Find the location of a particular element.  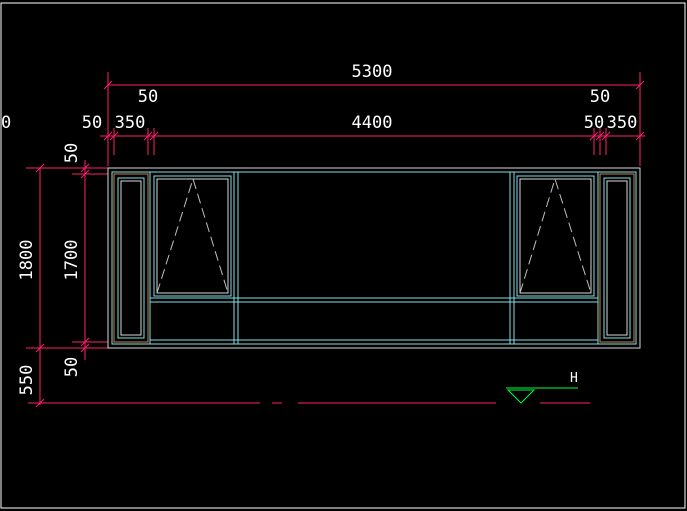

left-sash-inner is located at coordinates (192, 236).